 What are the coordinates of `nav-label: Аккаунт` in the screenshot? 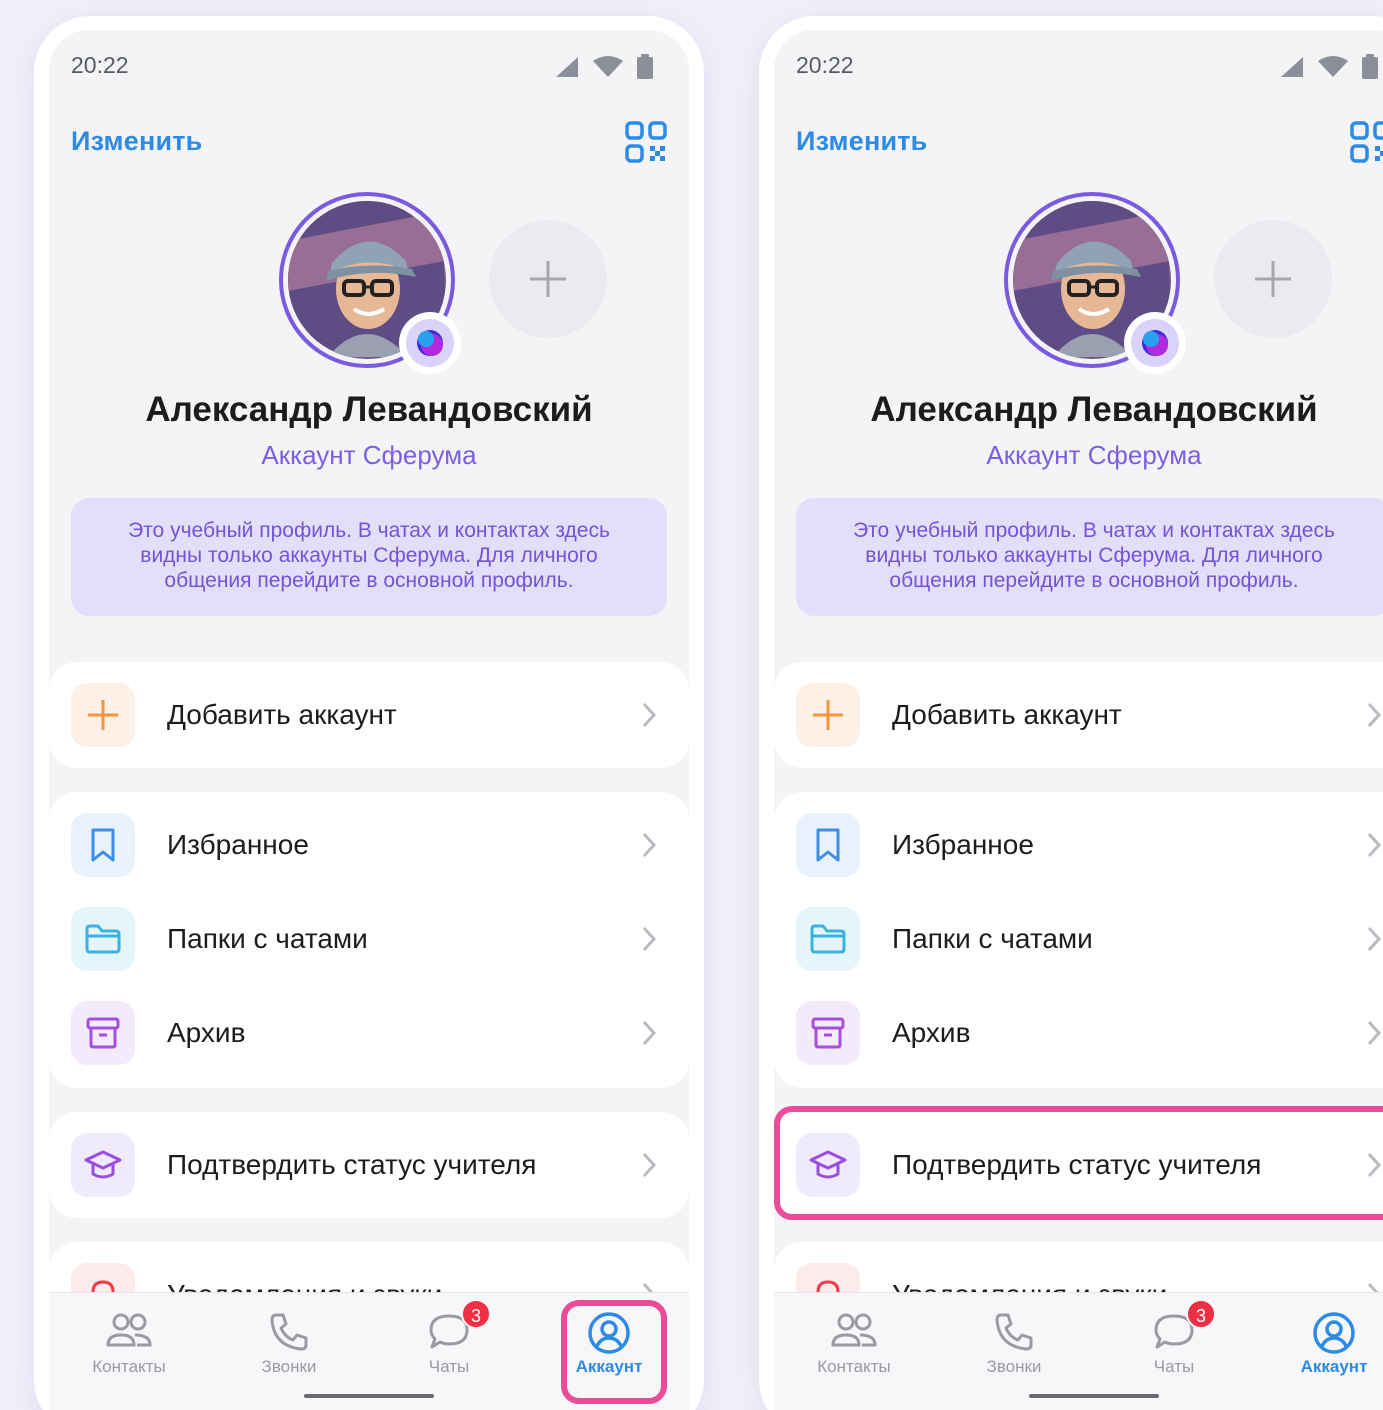 It's located at (609, 1366).